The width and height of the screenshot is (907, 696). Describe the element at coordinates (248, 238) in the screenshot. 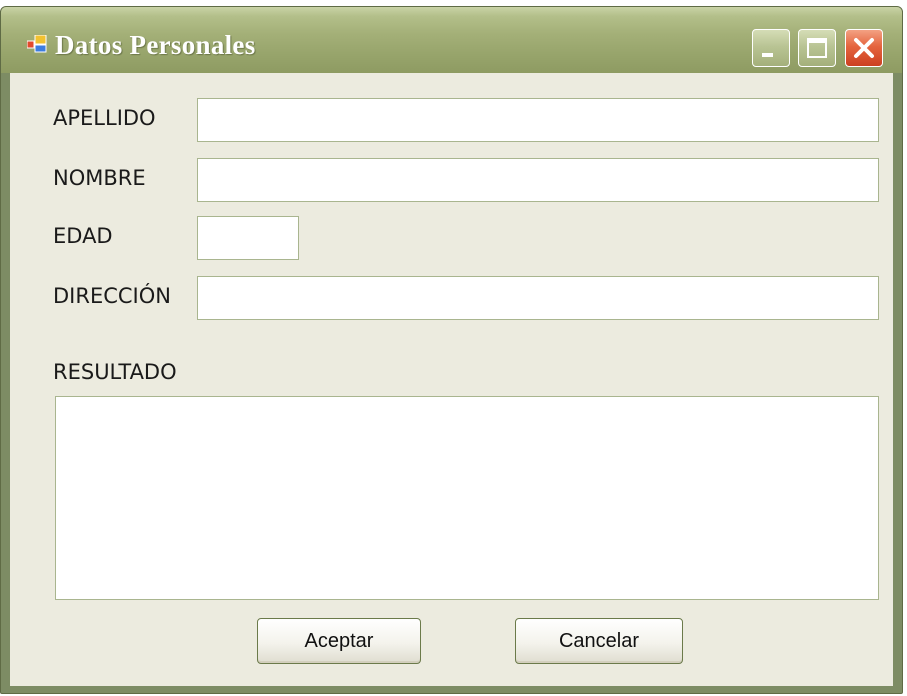

I see `edad-input` at that location.